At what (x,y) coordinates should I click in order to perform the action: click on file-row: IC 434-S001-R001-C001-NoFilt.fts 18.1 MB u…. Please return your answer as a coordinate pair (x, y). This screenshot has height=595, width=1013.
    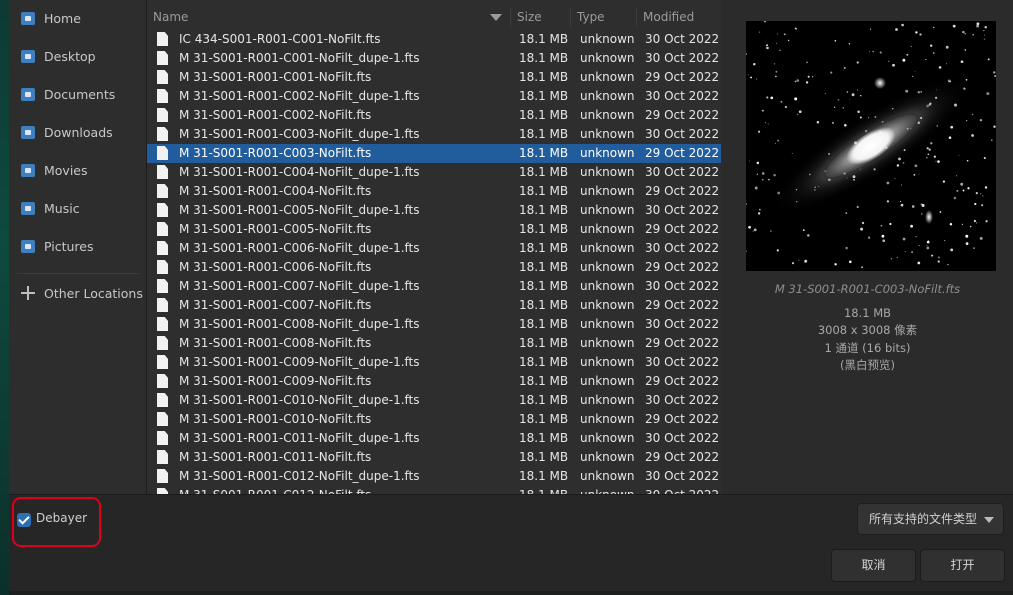
    Looking at the image, I should click on (434, 39).